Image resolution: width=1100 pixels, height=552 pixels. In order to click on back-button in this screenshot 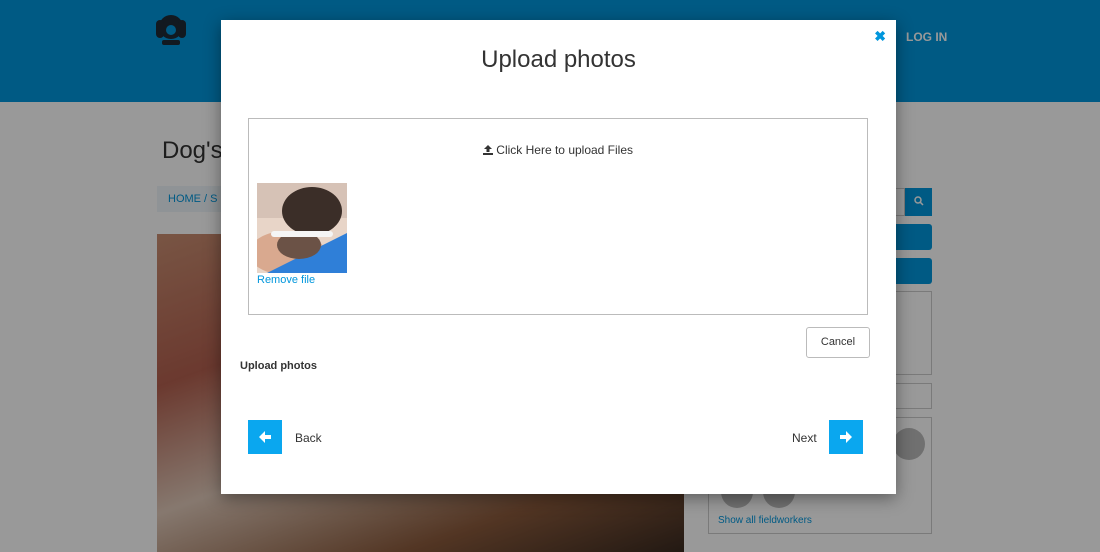, I will do `click(265, 437)`.